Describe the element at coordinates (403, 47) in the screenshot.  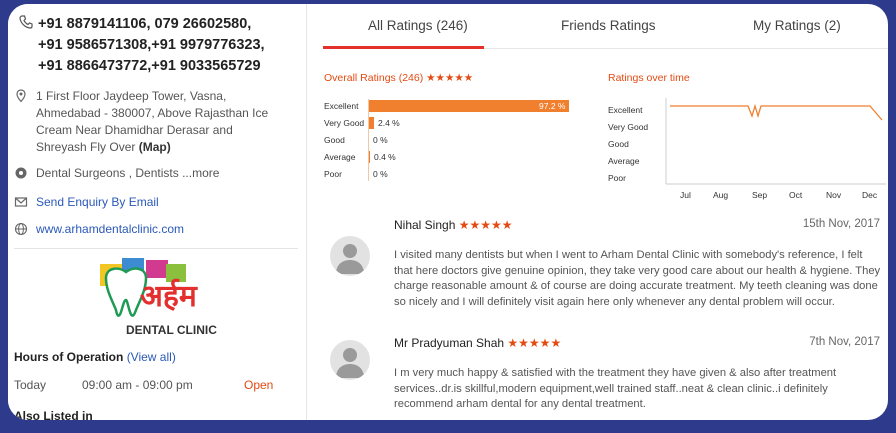
I see `active-tab-indicator` at that location.